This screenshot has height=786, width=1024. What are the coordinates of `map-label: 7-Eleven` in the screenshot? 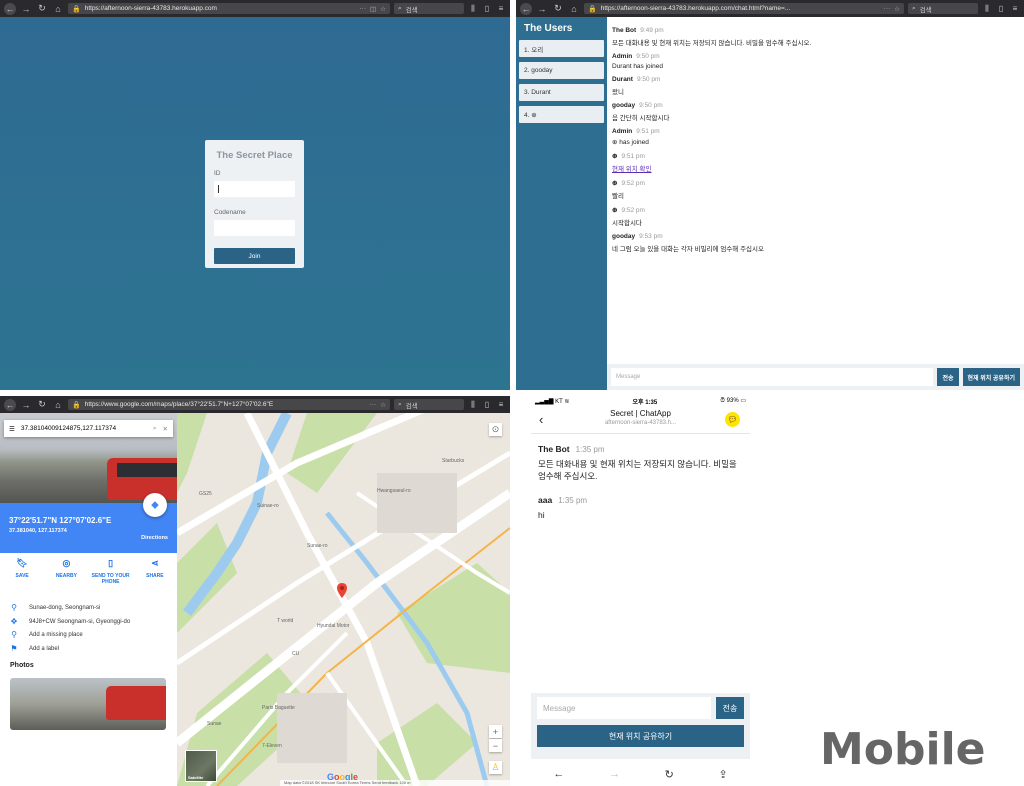 It's located at (272, 746).